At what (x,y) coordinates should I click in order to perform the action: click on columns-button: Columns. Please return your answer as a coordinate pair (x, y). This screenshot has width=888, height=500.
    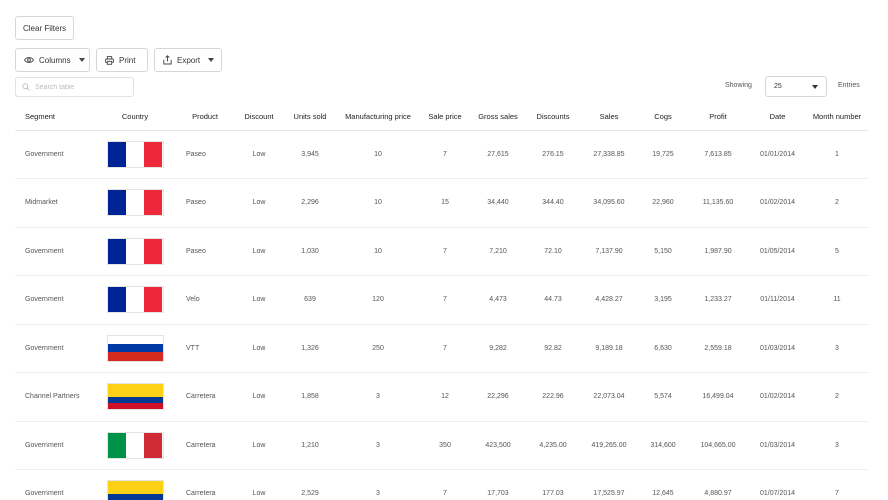
    Looking at the image, I should click on (52, 60).